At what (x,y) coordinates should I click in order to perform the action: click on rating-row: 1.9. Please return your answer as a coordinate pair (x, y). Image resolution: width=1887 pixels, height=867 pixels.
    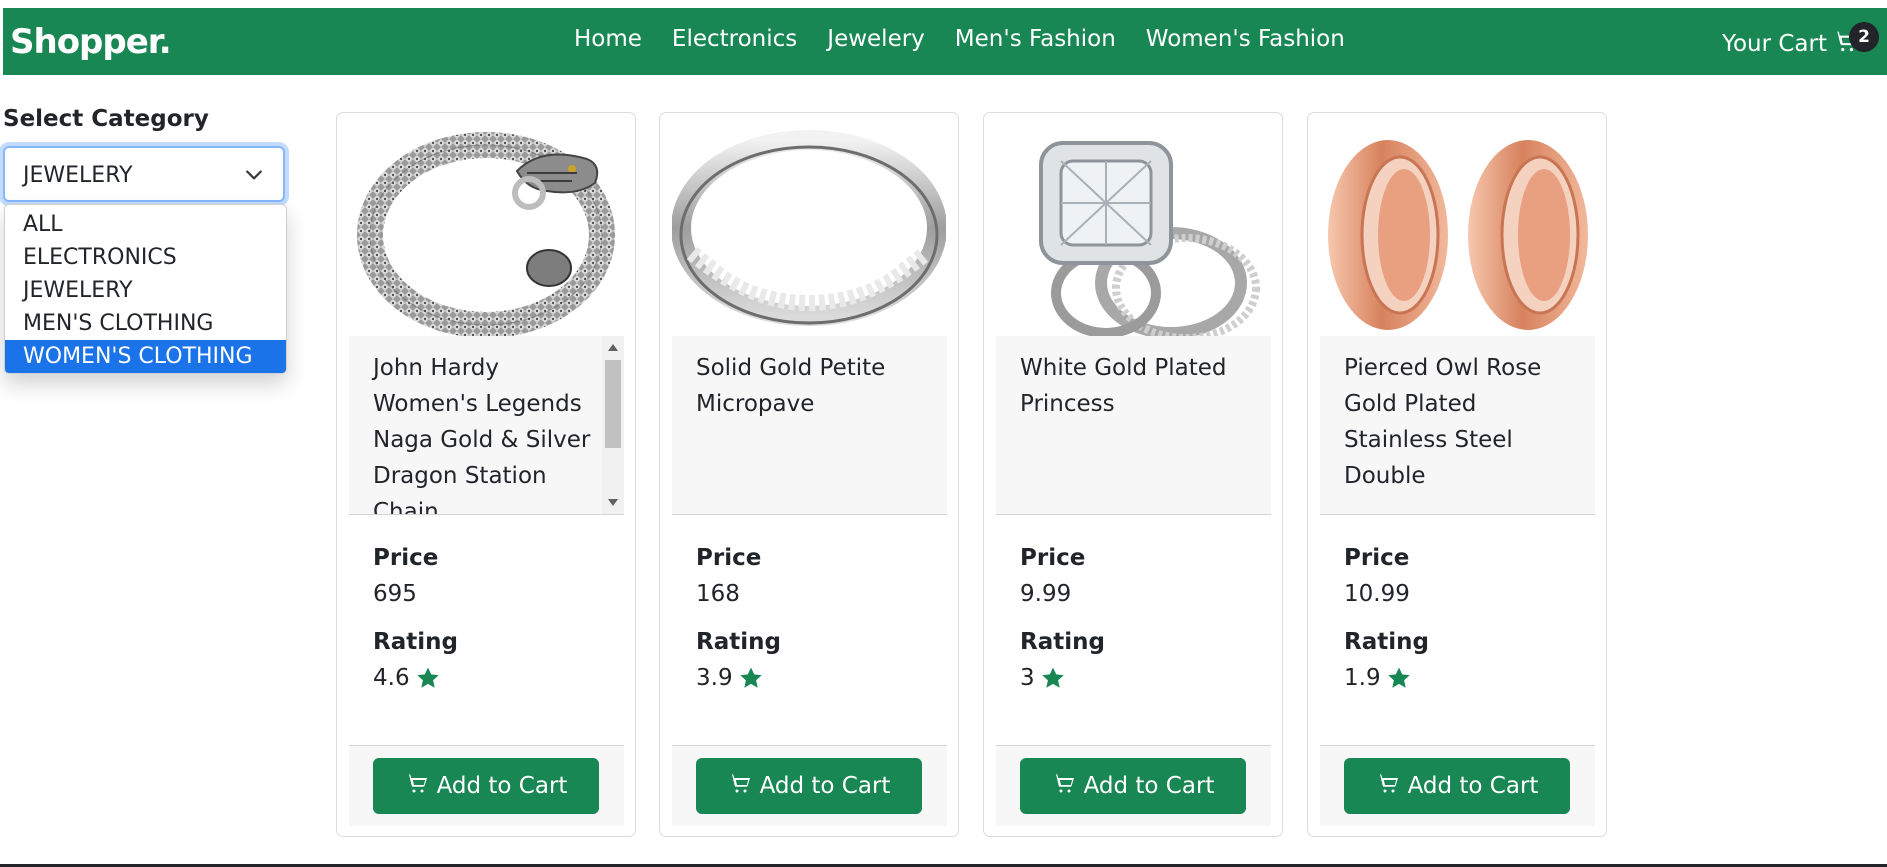
    Looking at the image, I should click on (1377, 678).